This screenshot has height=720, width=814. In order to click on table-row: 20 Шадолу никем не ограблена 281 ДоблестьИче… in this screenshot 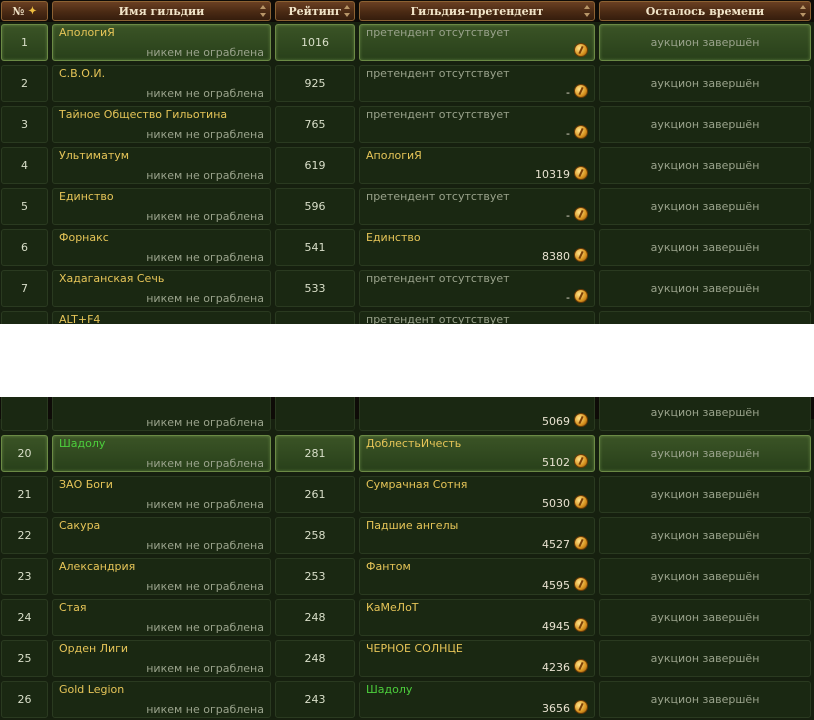, I will do `click(407, 453)`.